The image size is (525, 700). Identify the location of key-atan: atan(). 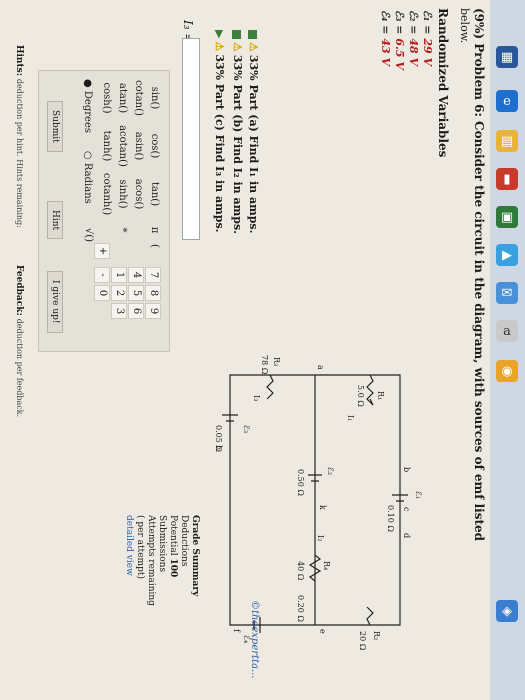
(122, 98).